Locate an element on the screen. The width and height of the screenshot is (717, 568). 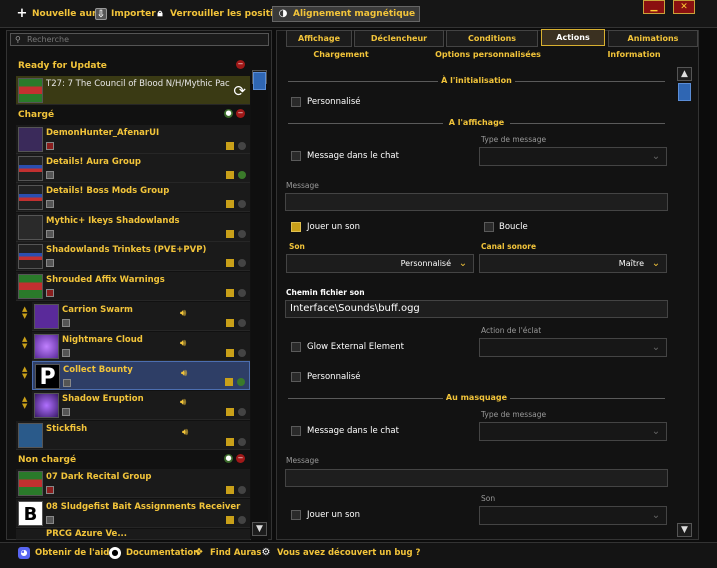
left-scrollbar: ▲ ▼ is located at coordinates (259, 305).